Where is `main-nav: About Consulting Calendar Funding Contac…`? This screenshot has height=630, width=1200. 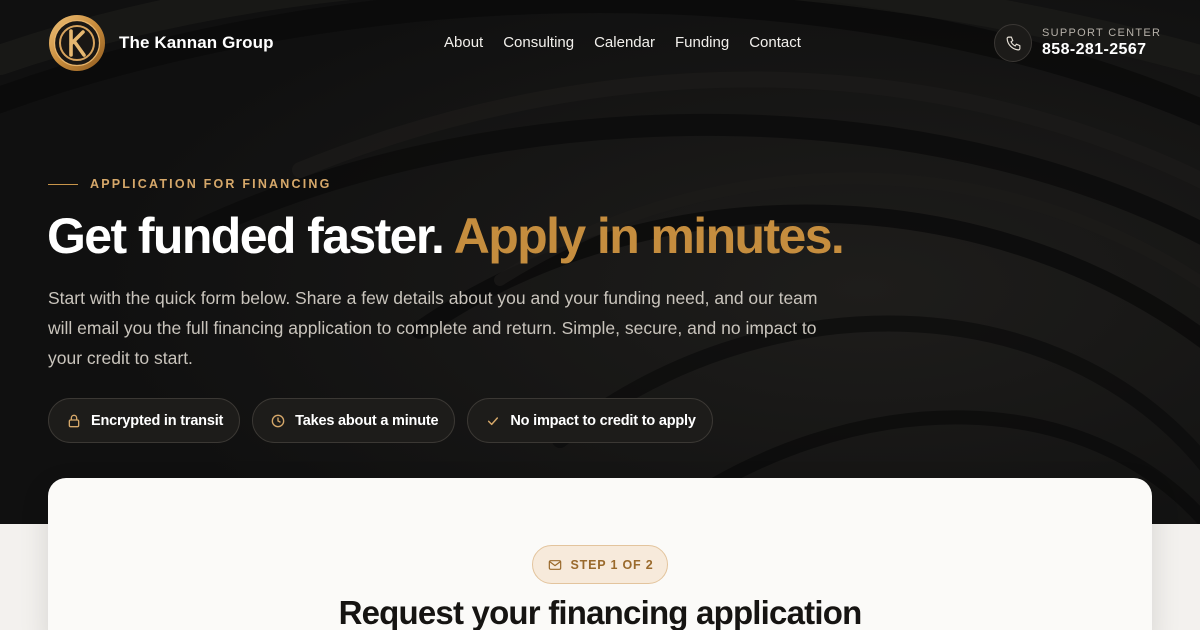
main-nav: About Consulting Calendar Funding Contac… is located at coordinates (632, 42).